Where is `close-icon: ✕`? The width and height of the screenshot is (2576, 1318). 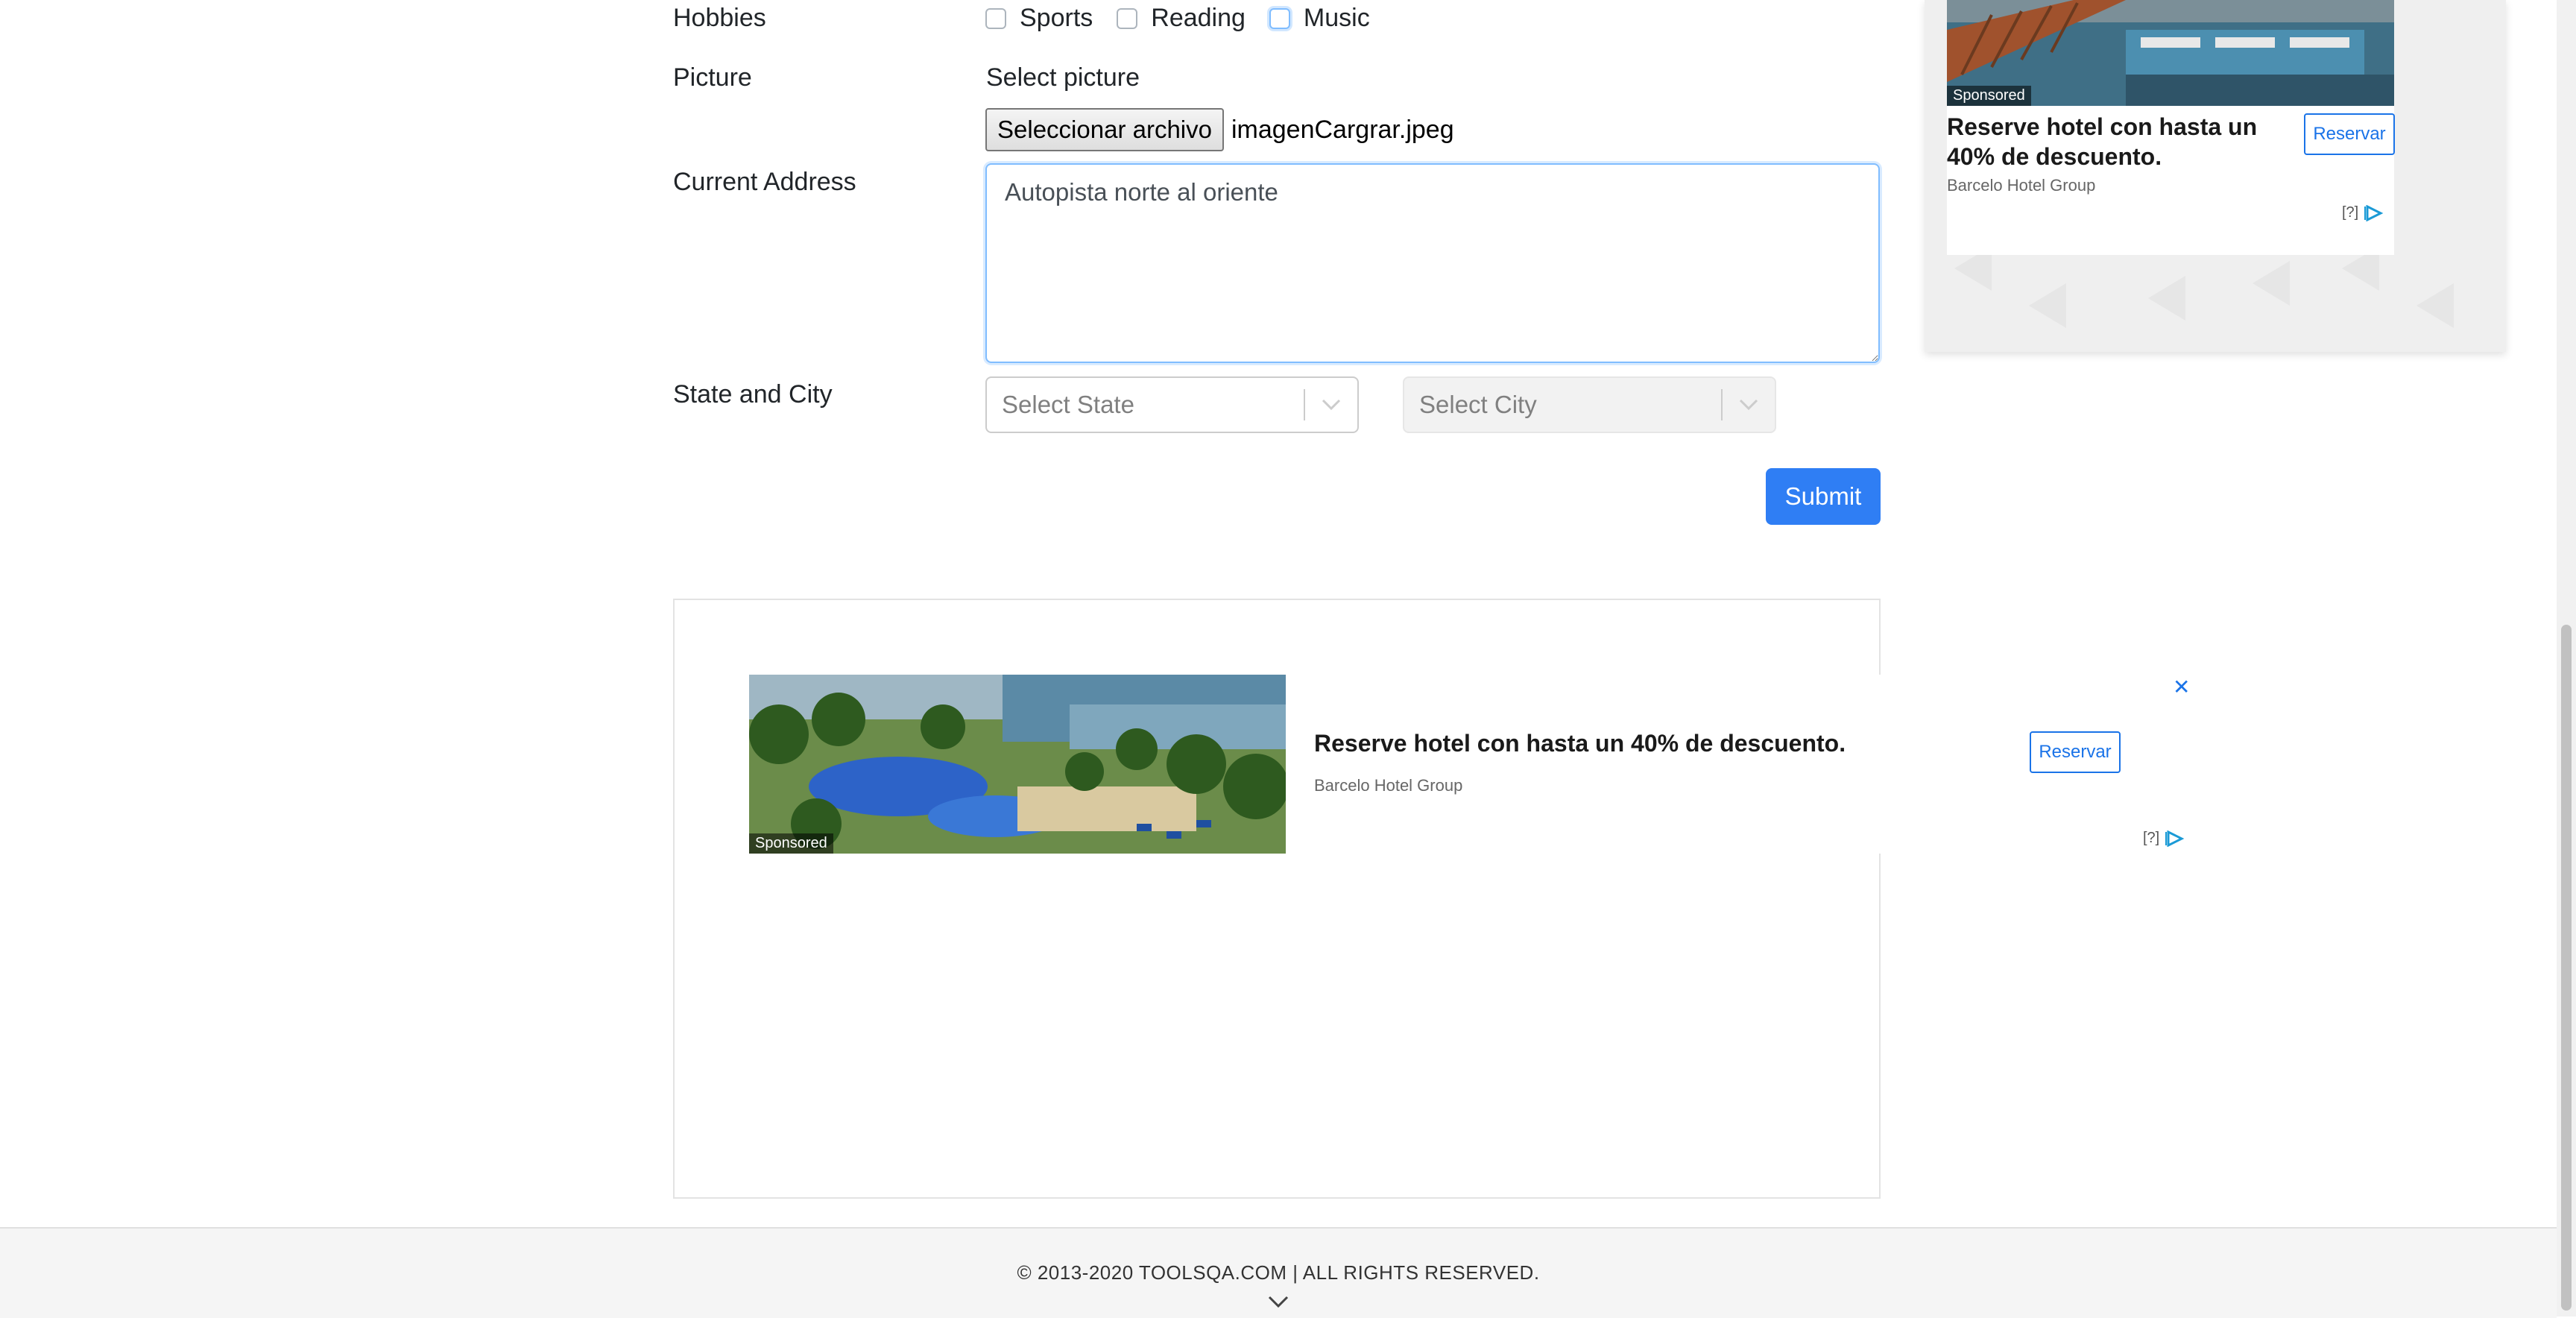
close-icon: ✕ is located at coordinates (2181, 687).